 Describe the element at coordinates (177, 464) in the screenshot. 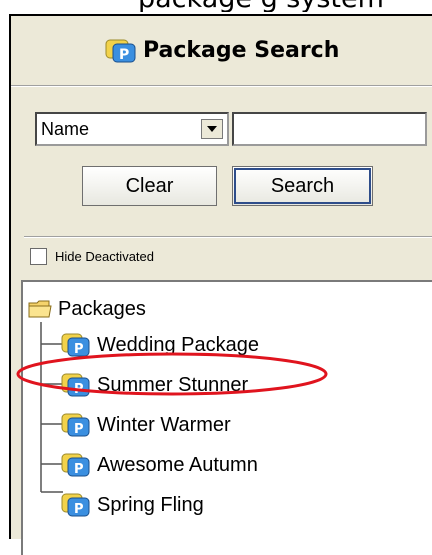

I see `tree-item-label: Awesome Autumn` at that location.